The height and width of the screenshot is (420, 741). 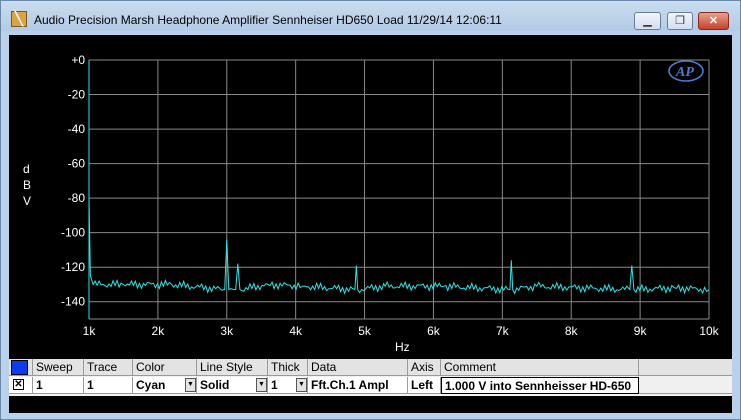 I want to click on x-tick-label: 1k, so click(x=90, y=331).